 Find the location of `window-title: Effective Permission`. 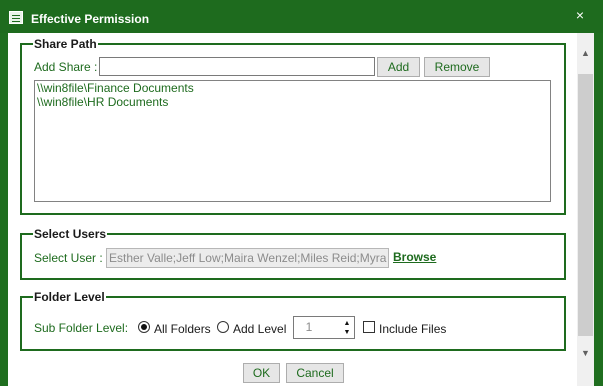

window-title: Effective Permission is located at coordinates (90, 19).